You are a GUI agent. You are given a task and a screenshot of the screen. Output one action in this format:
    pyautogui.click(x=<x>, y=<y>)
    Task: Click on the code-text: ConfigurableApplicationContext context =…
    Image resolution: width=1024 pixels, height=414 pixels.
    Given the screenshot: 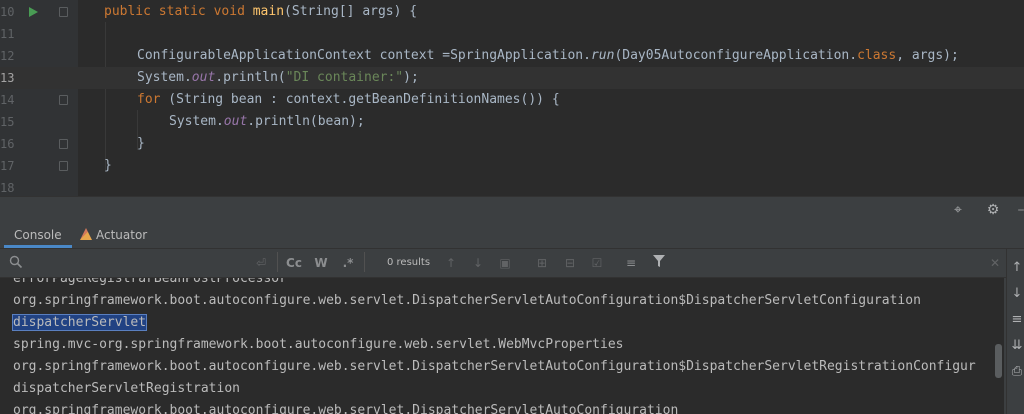 What is the action you would take?
    pyautogui.click(x=548, y=55)
    